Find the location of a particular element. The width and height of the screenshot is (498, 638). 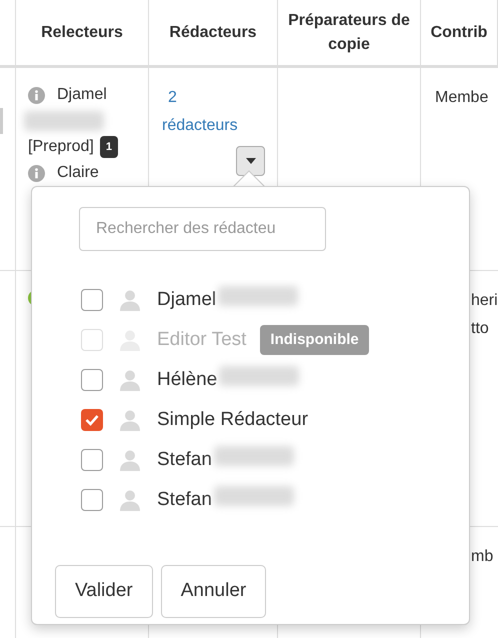

editor-option: Simple Rédacteur is located at coordinates (241, 420).